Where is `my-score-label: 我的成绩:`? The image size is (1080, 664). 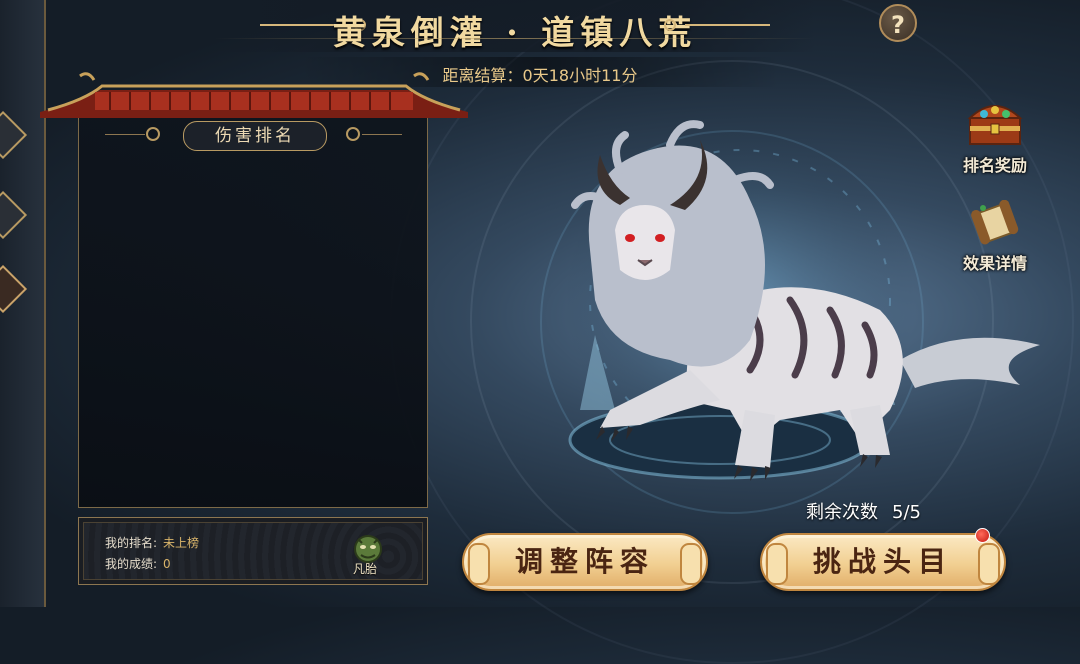 my-score-label: 我的成绩: is located at coordinates (131, 564).